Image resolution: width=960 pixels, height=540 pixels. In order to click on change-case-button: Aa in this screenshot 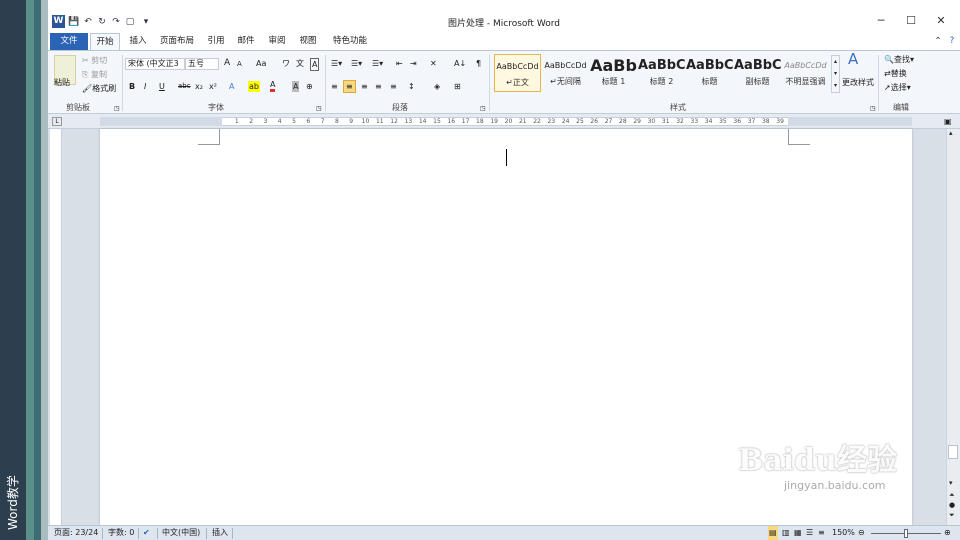, I will do `click(261, 63)`.